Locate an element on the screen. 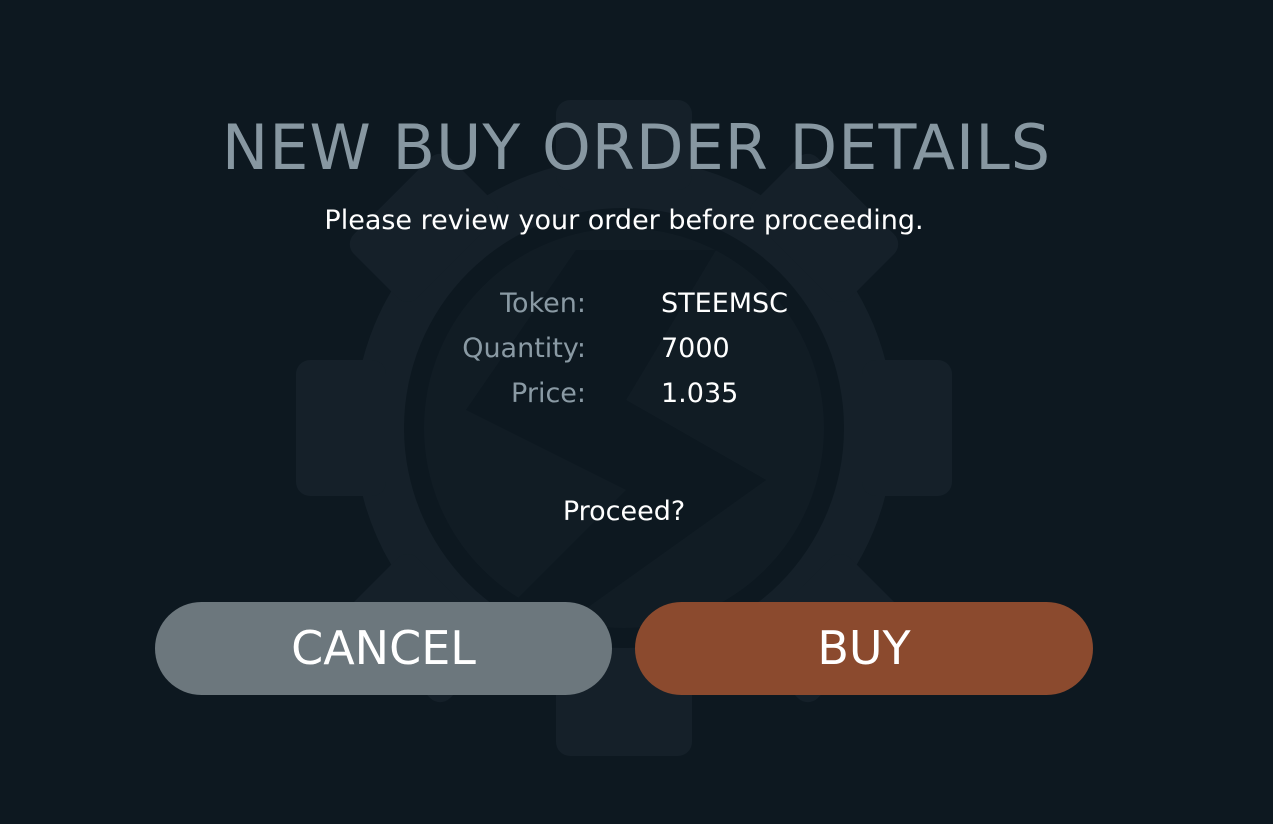  buy-button: BUY is located at coordinates (864, 648).